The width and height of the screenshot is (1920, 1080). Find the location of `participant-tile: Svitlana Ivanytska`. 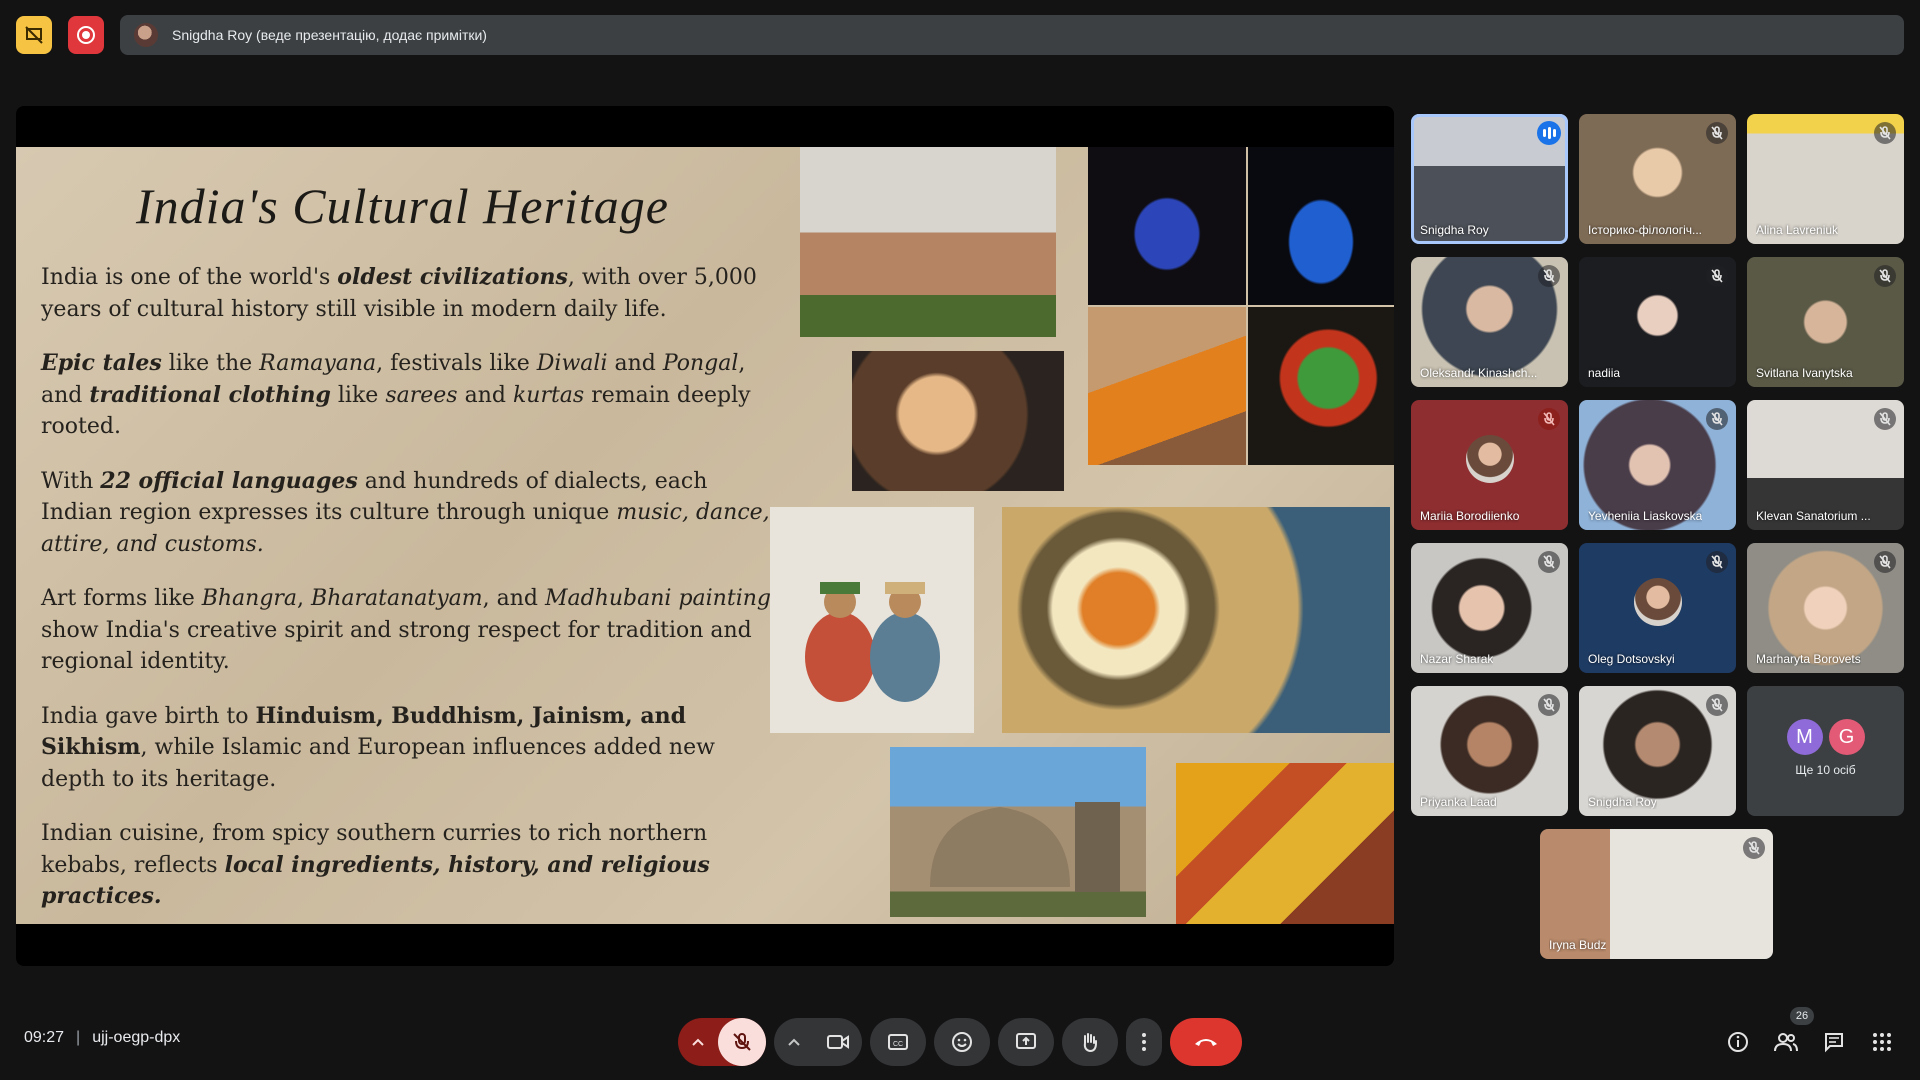

participant-tile: Svitlana Ivanytska is located at coordinates (1825, 322).